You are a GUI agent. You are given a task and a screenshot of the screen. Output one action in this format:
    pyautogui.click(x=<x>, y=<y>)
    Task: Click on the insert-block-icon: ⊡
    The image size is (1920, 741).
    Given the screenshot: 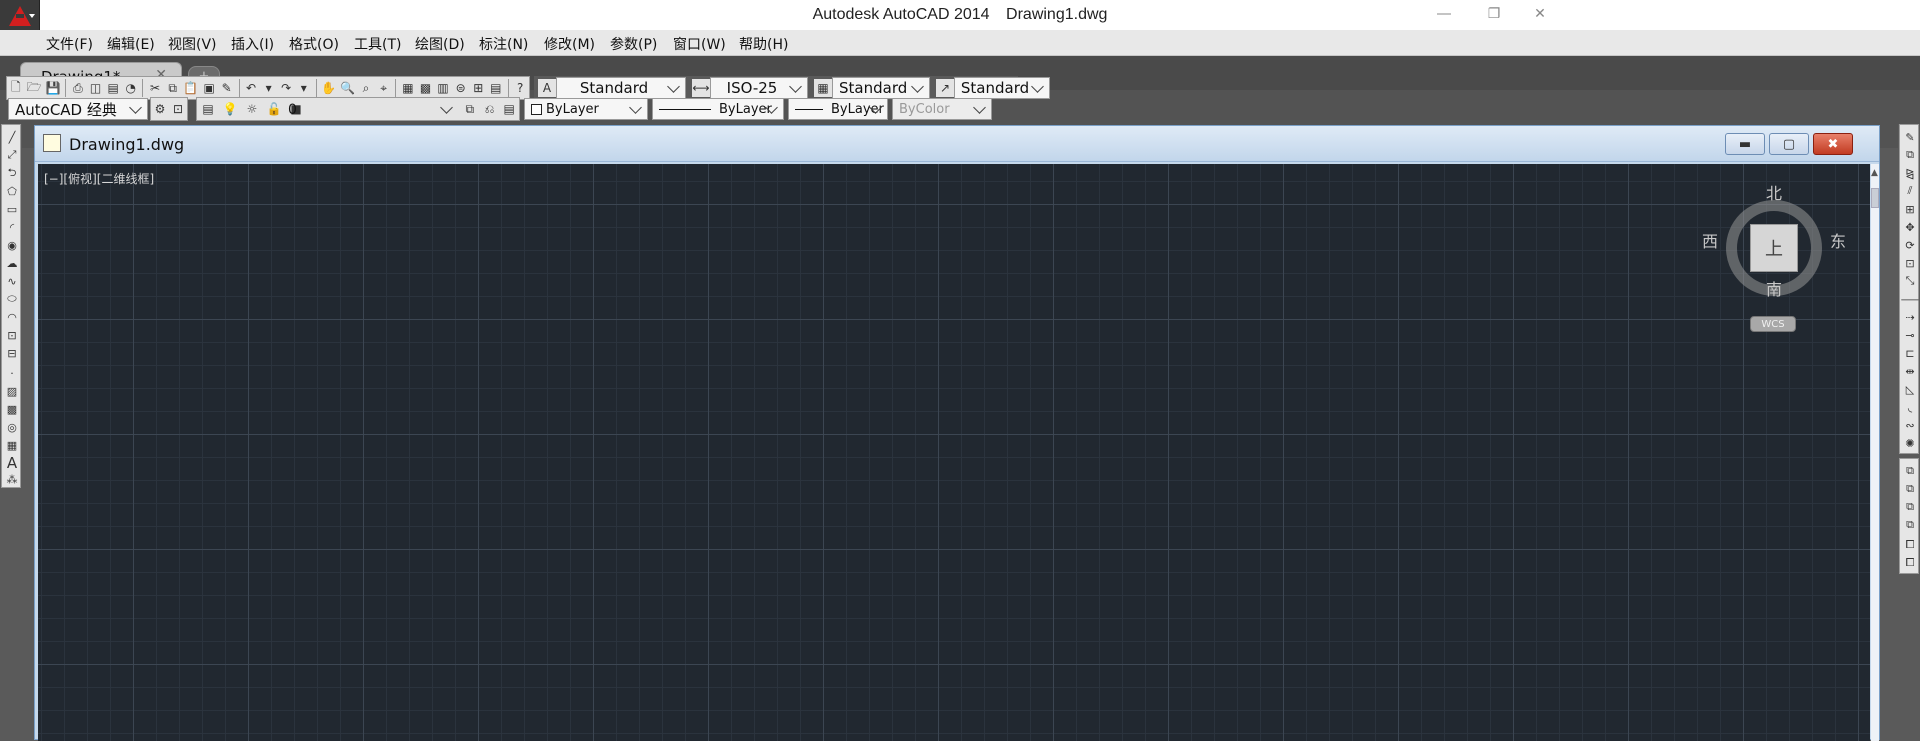 What is the action you would take?
    pyautogui.click(x=12, y=335)
    